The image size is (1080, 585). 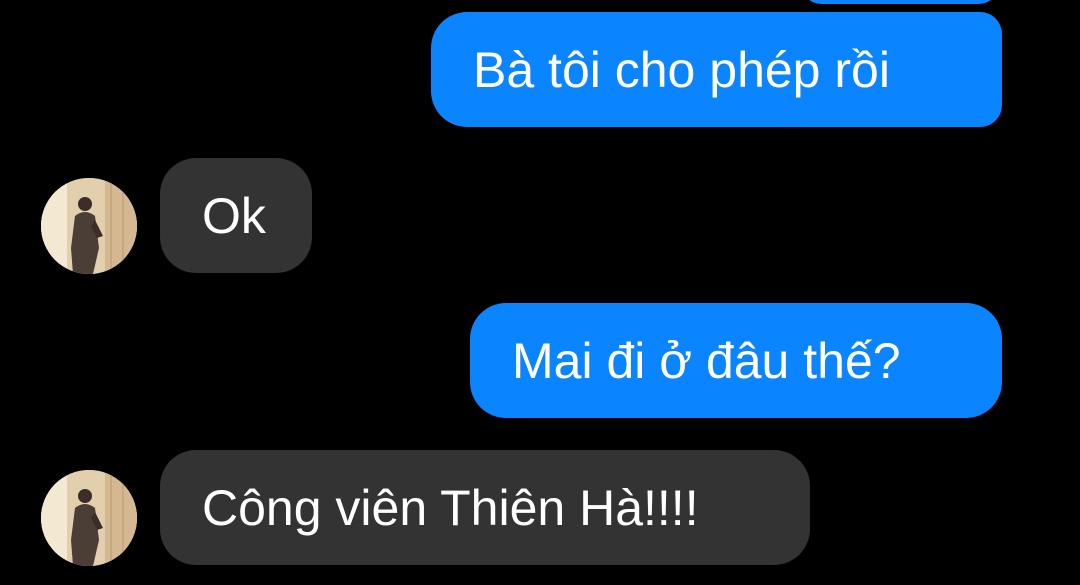 I want to click on message-text: Ok, so click(x=234, y=215).